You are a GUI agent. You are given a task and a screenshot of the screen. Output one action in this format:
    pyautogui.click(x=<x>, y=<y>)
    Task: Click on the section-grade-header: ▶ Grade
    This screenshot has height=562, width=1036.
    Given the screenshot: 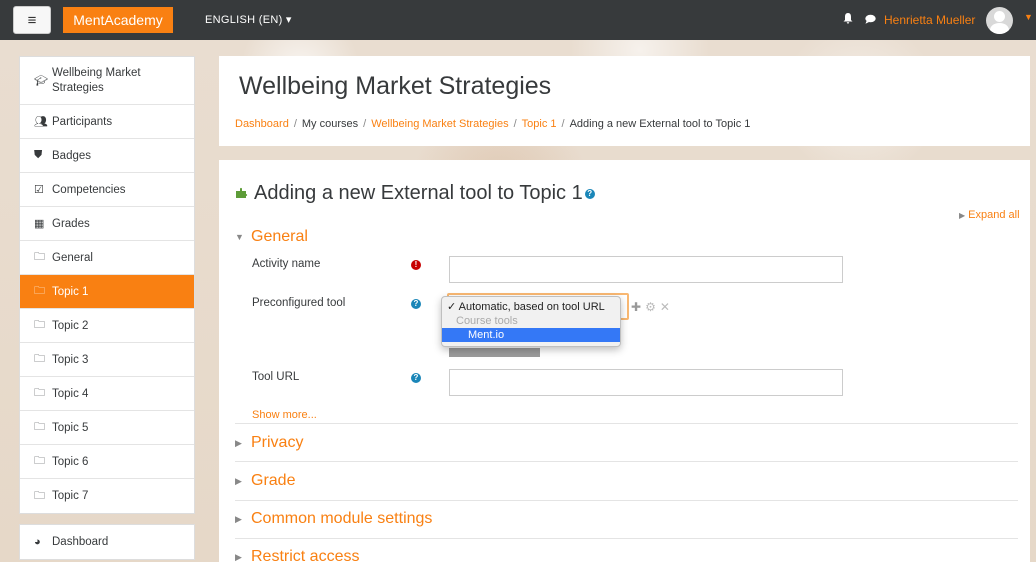 What is the action you would take?
    pyautogui.click(x=265, y=481)
    